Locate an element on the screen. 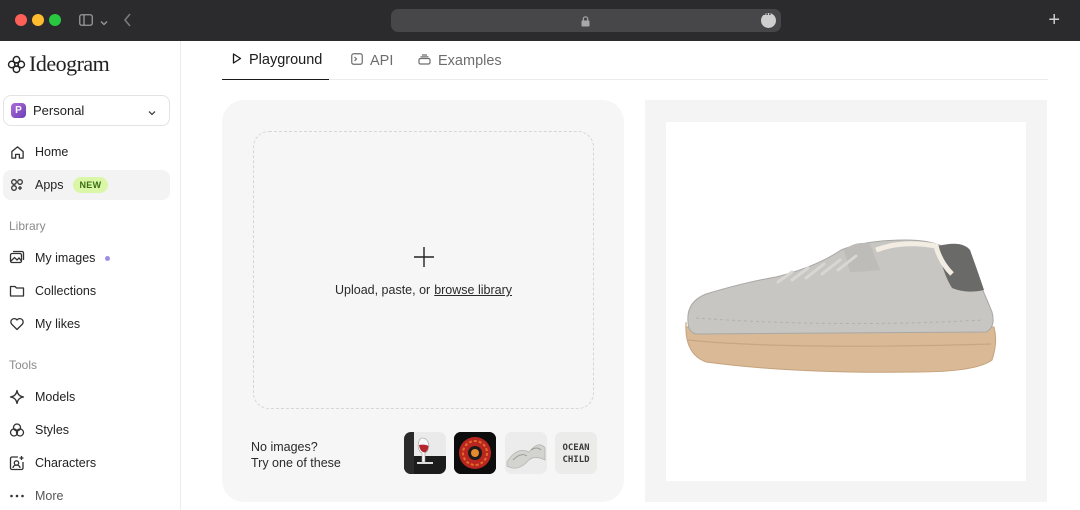 The height and width of the screenshot is (510, 1080). sneaker-image is located at coordinates (841, 306).